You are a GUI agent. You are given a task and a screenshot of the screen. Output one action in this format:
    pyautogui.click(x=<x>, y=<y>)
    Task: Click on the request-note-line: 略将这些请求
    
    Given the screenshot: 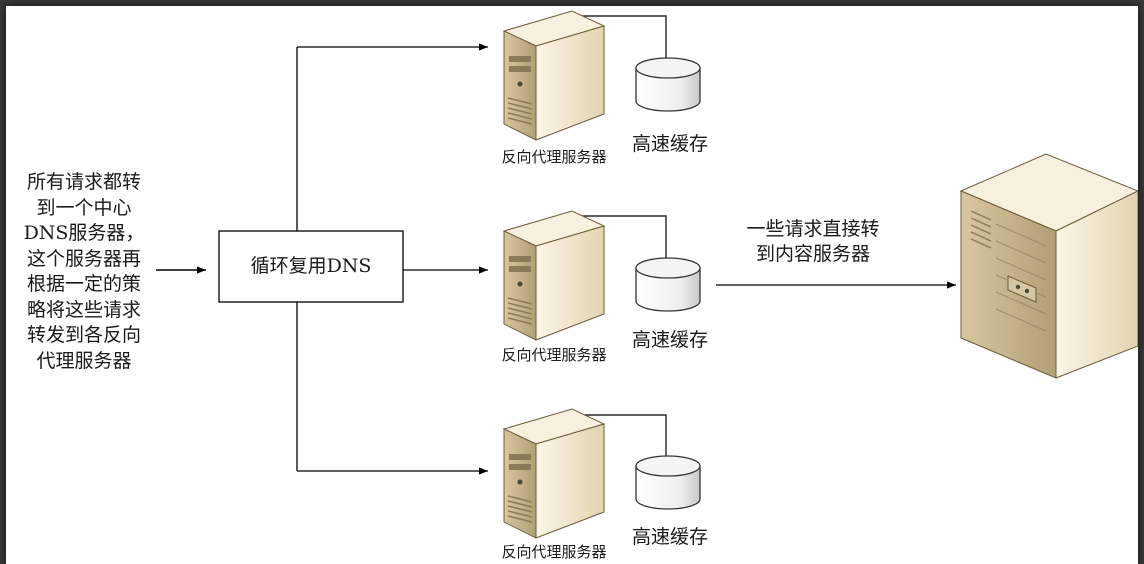 What is the action you would take?
    pyautogui.click(x=83, y=309)
    